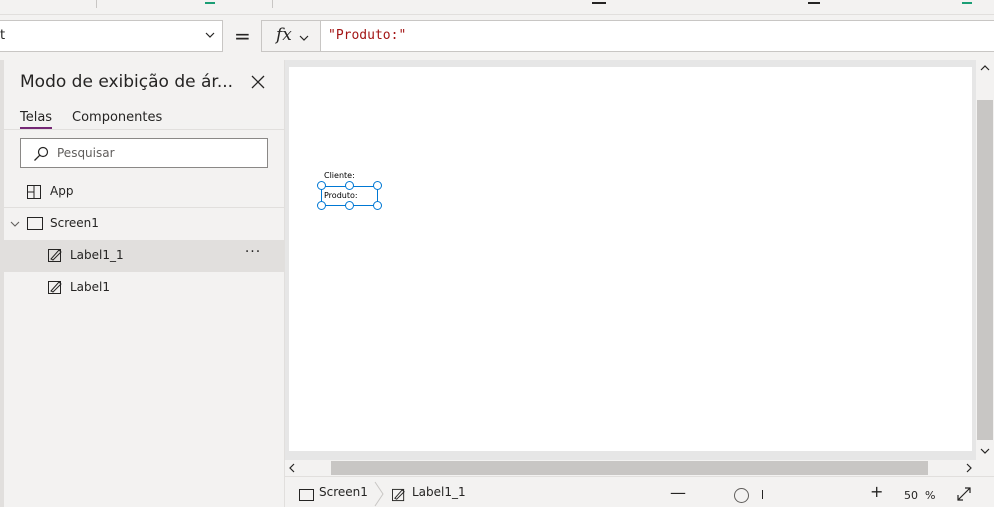  I want to click on scroll-down-icon, so click(985, 451).